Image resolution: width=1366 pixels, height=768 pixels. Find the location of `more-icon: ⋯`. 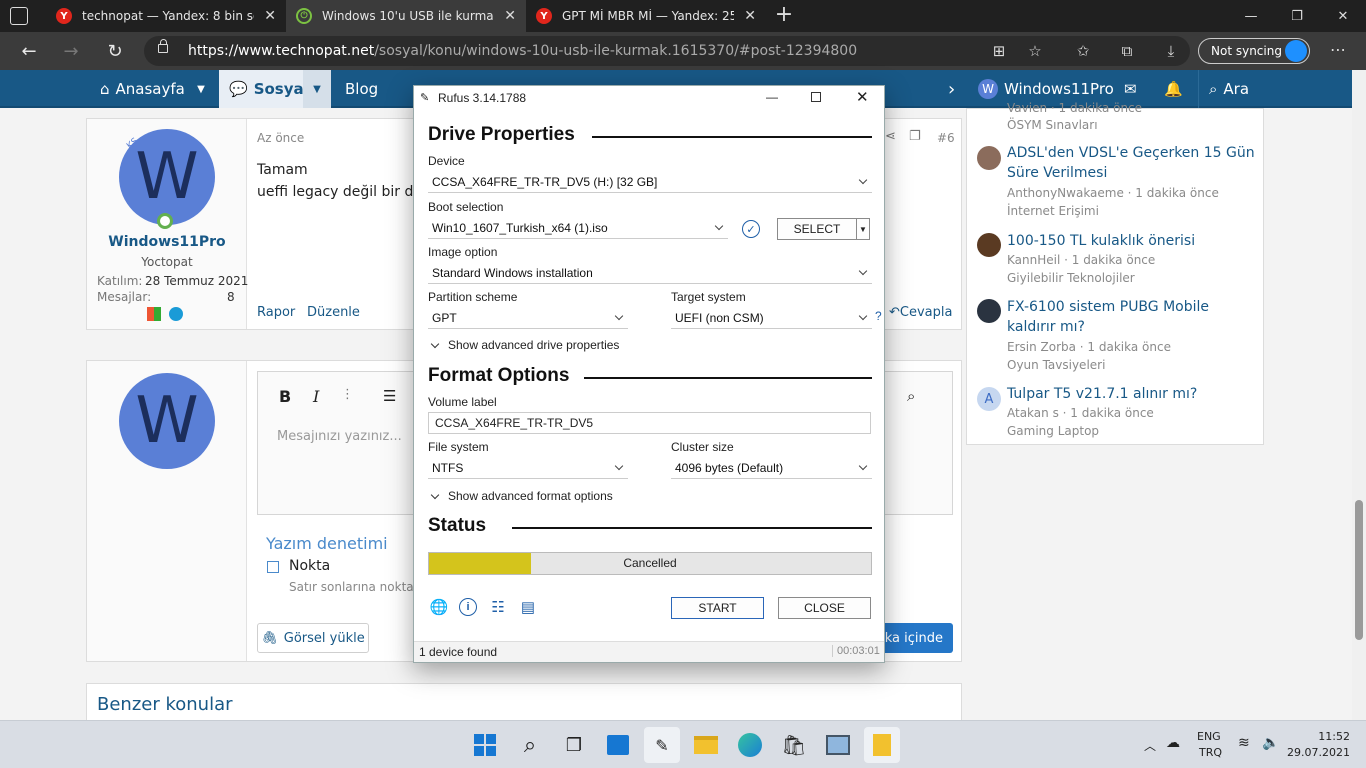

more-icon: ⋯ is located at coordinates (1338, 52).